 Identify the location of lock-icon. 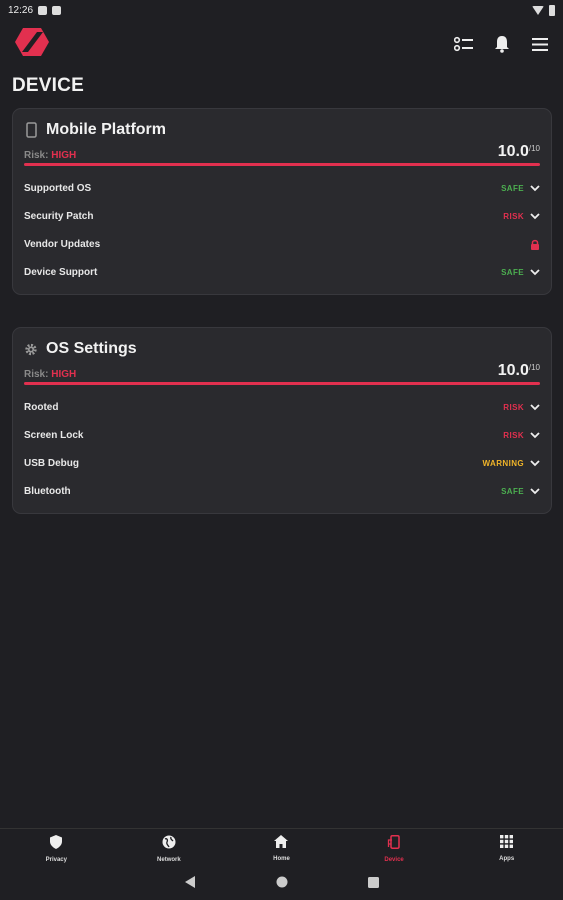
(535, 244).